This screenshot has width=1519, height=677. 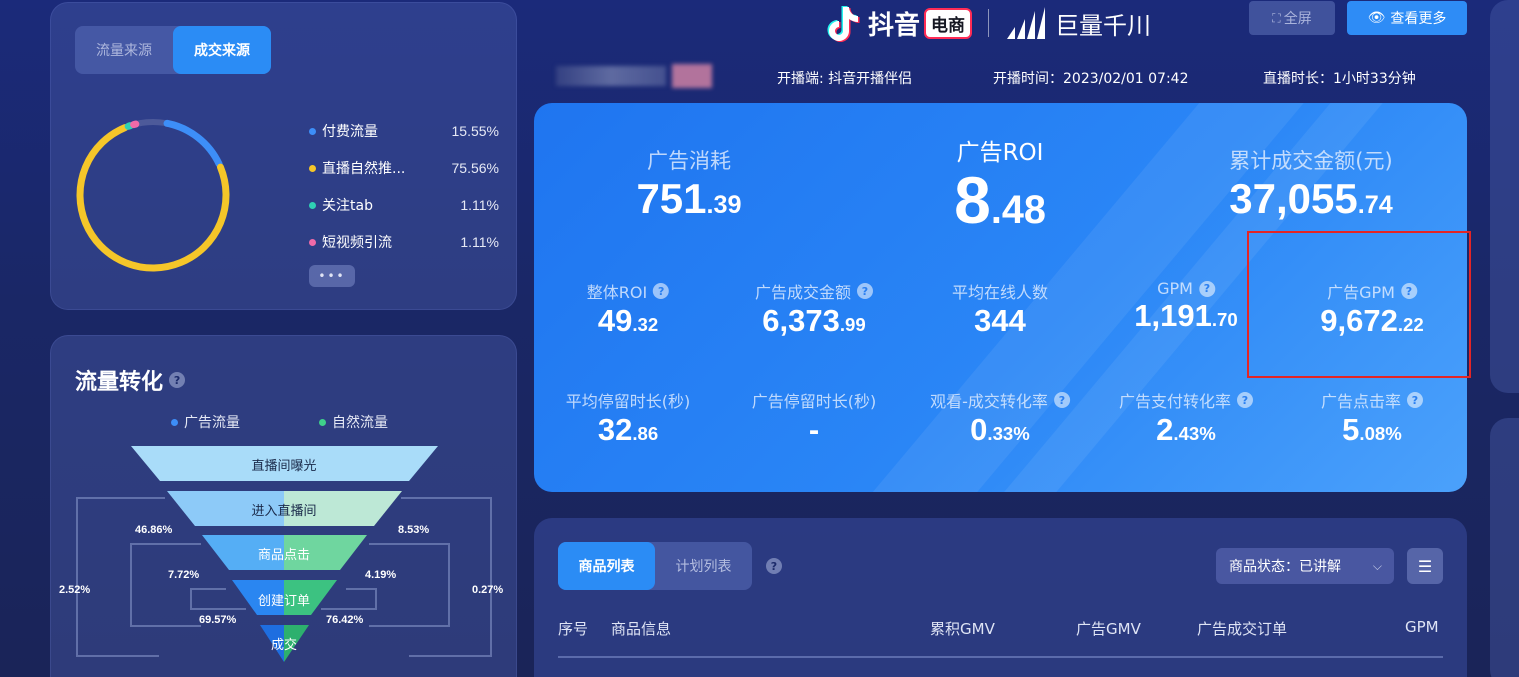 I want to click on stat-view-conversion: 观看-成交转化率? 0.33%, so click(x=1000, y=418).